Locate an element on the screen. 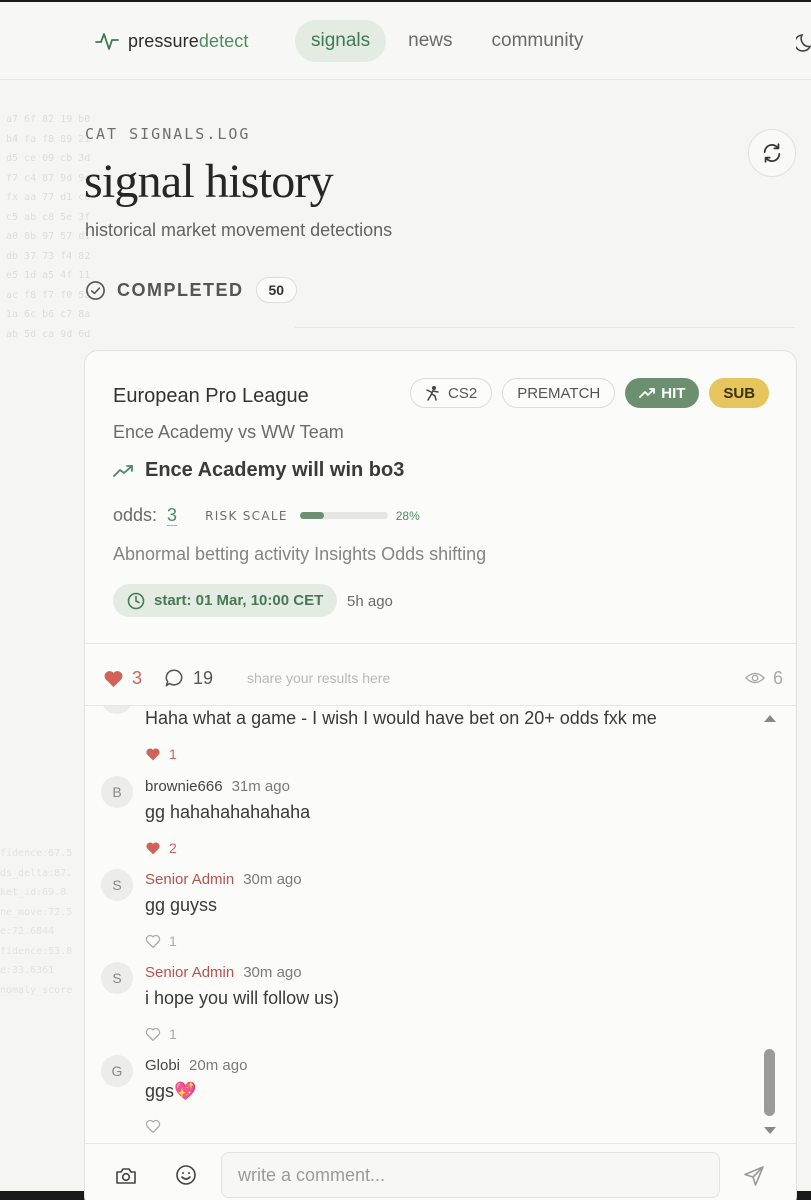 This screenshot has width=811, height=1200. avatar is located at coordinates (117, 710).